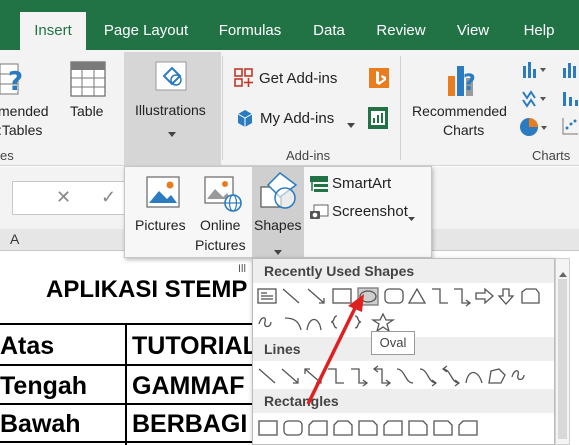 This screenshot has height=445, width=579. What do you see at coordinates (147, 289) in the screenshot?
I see `sheet-title: APLIKASI STEMP` at bounding box center [147, 289].